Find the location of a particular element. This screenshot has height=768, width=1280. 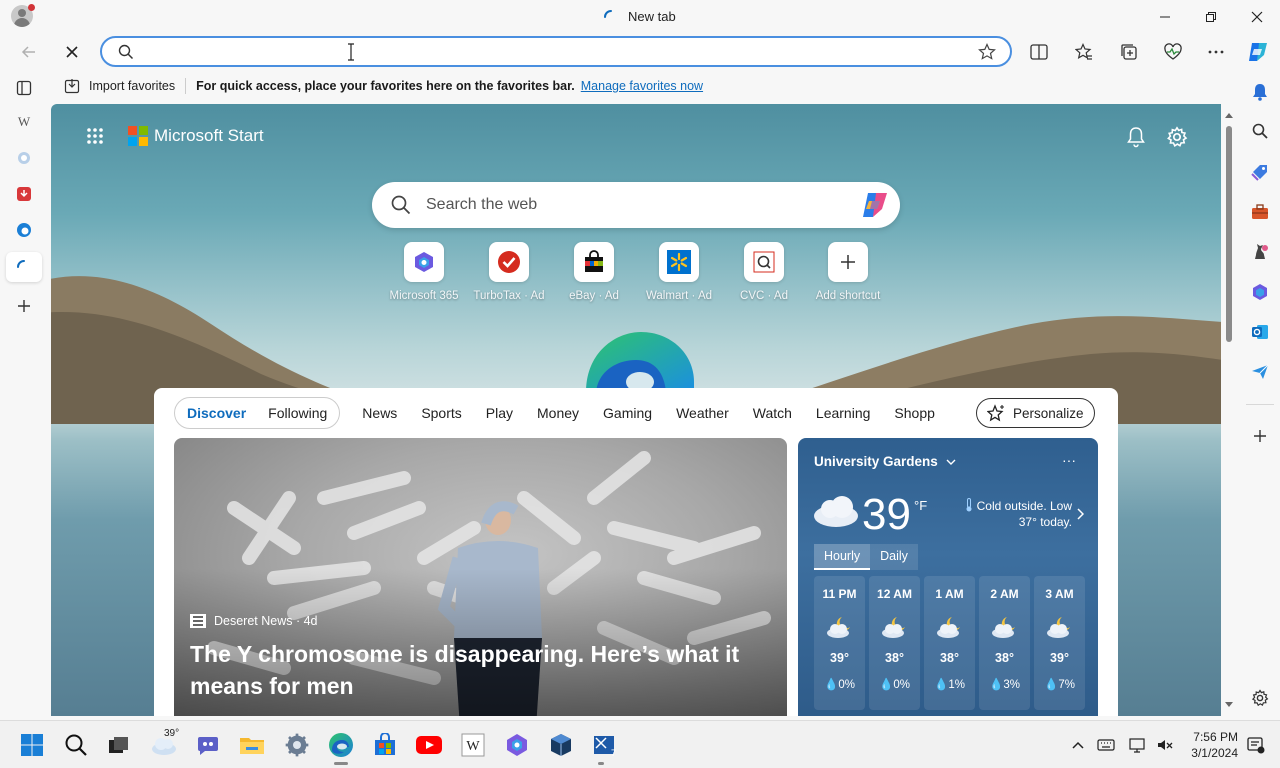

tab-hourly: Hourly is located at coordinates (842, 557).